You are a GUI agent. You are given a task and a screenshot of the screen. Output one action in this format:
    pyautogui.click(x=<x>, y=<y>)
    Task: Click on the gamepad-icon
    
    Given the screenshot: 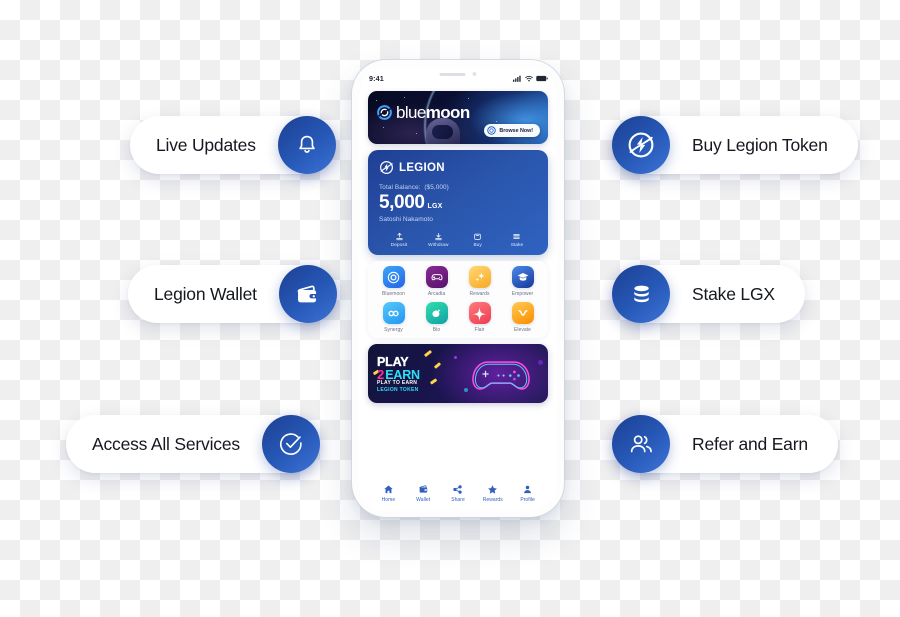 What is the action you would take?
    pyautogui.click(x=436, y=277)
    